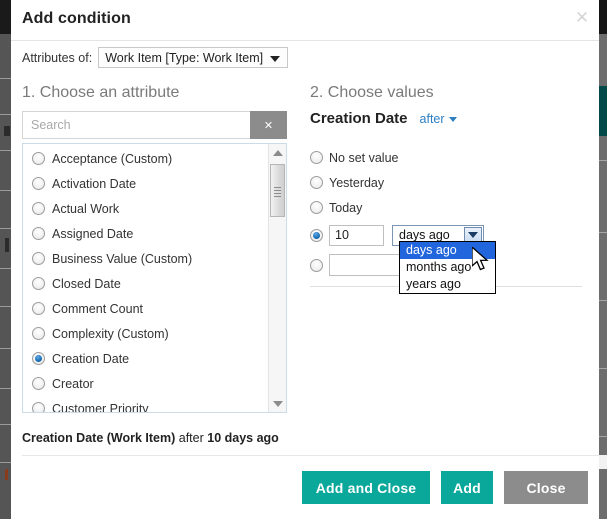 Image resolution: width=607 pixels, height=519 pixels. I want to click on arrow-up-glyph, so click(277, 152).